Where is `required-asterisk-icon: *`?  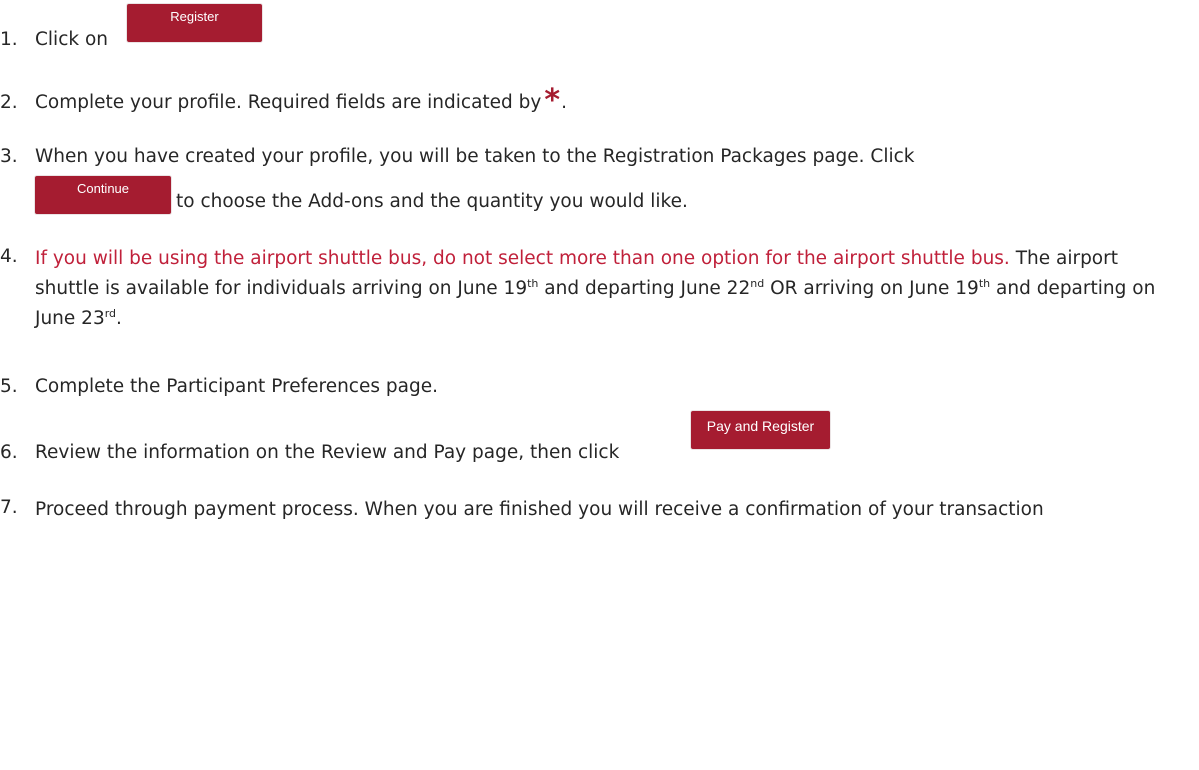 required-asterisk-icon: * is located at coordinates (552, 100).